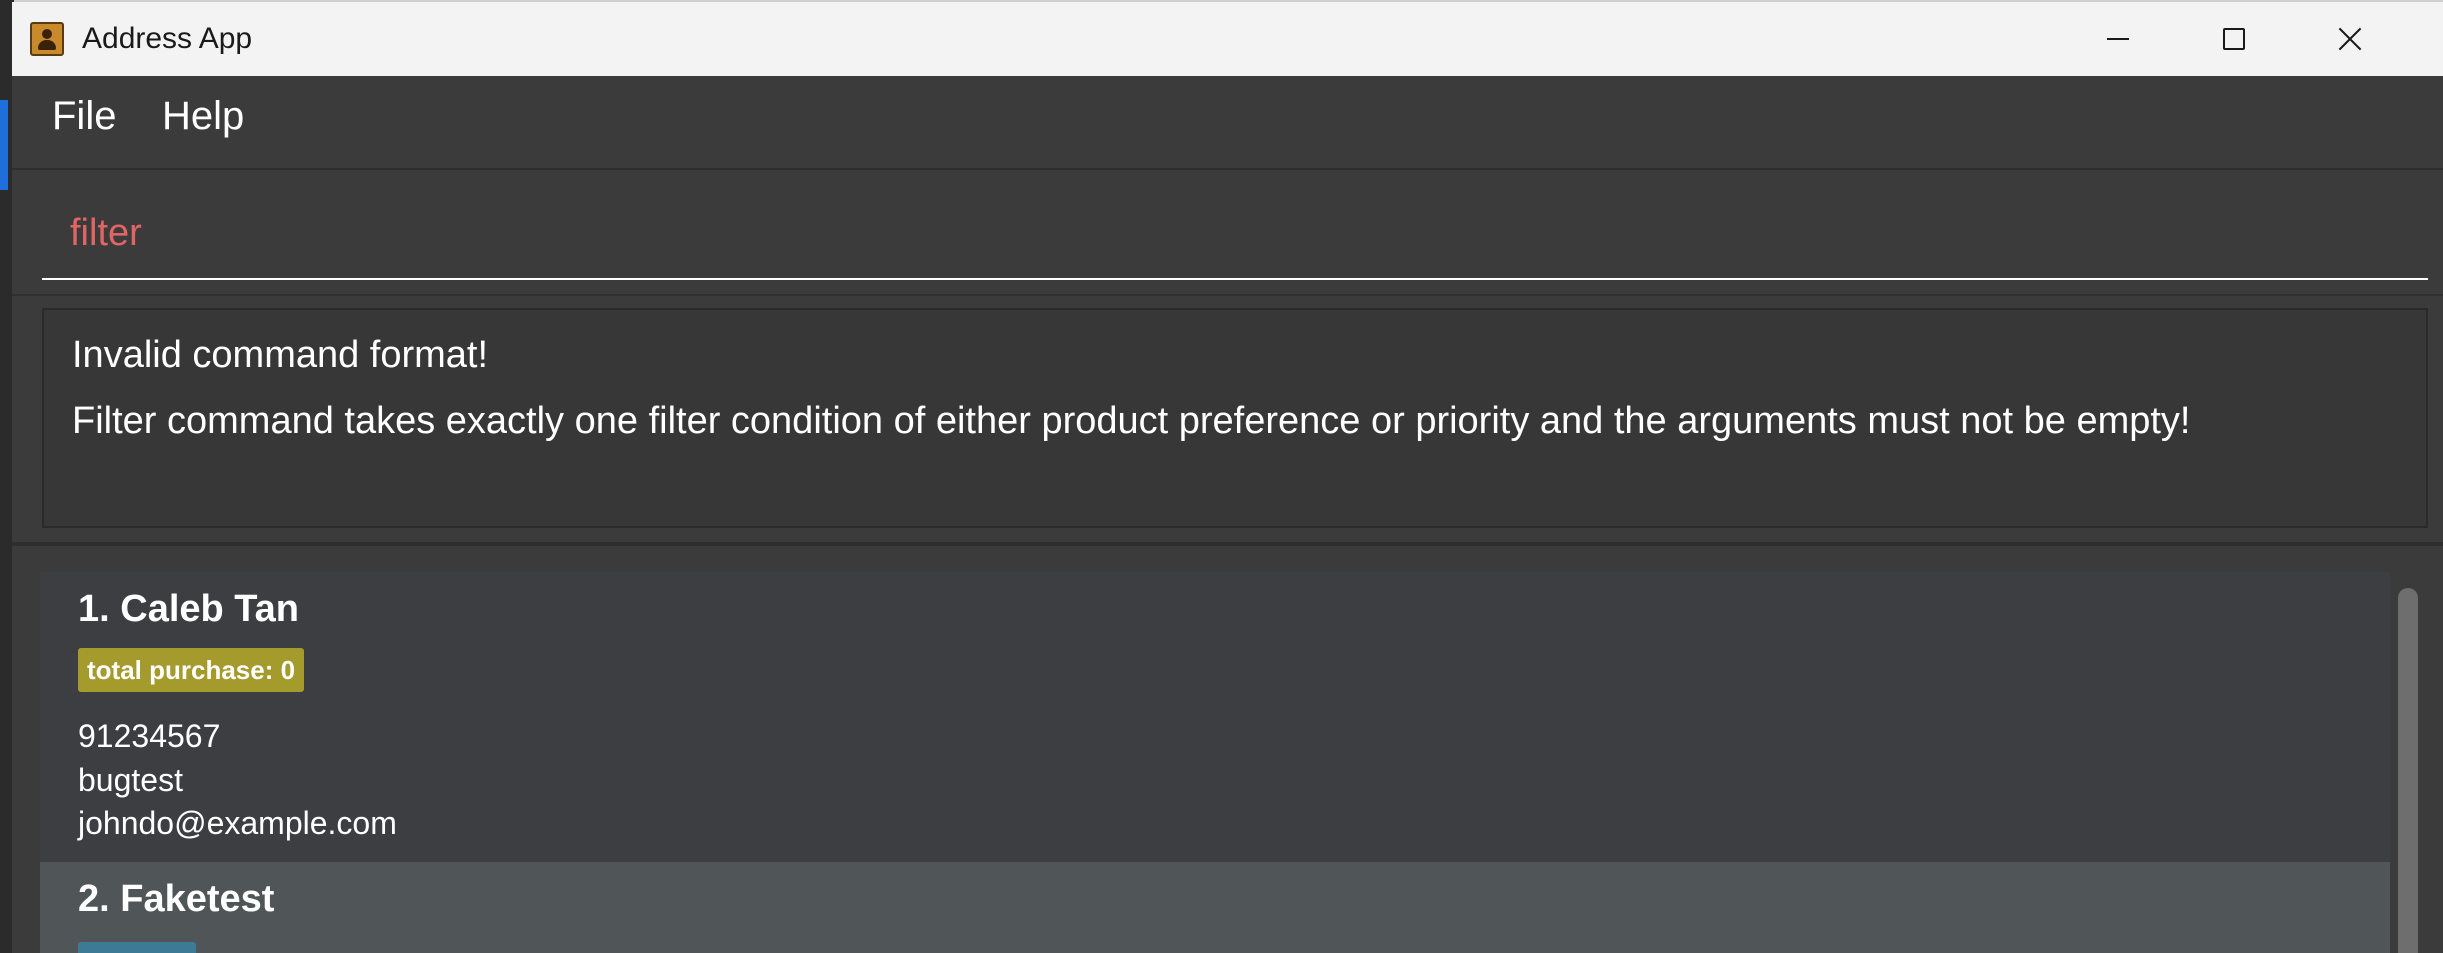 The image size is (2443, 953). Describe the element at coordinates (47, 39) in the screenshot. I see `address-book-icon` at that location.